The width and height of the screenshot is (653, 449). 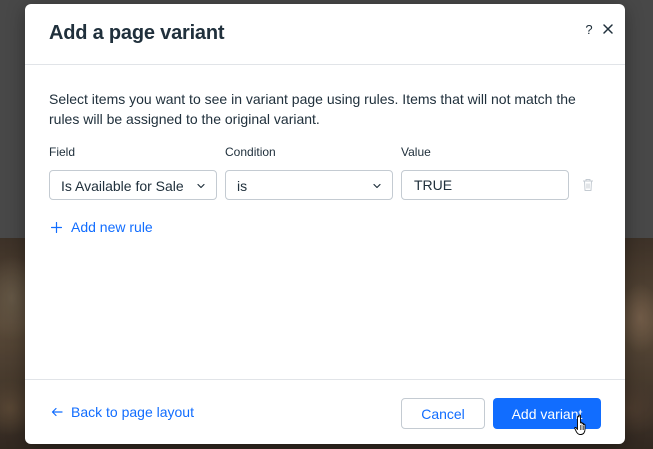 I want to click on add-new-rule-label: Add new rule, so click(x=112, y=227).